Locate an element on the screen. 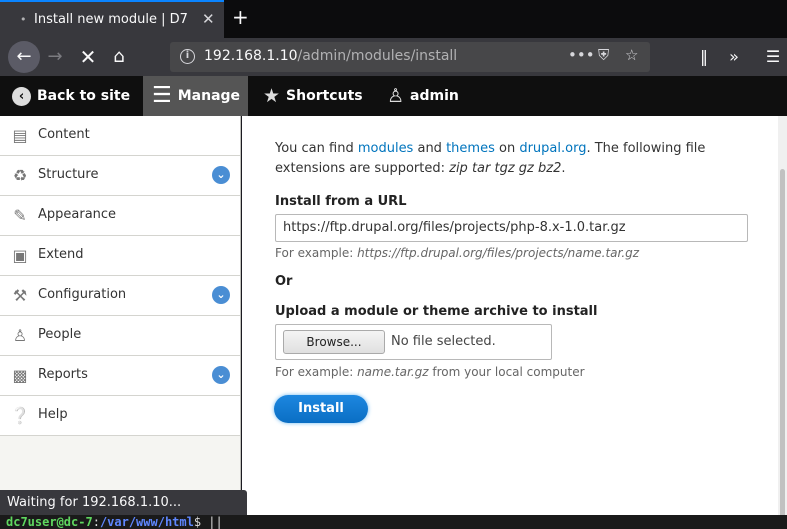 Image resolution: width=787 pixels, height=529 pixels. sidebar-item-label: Structure is located at coordinates (68, 174).